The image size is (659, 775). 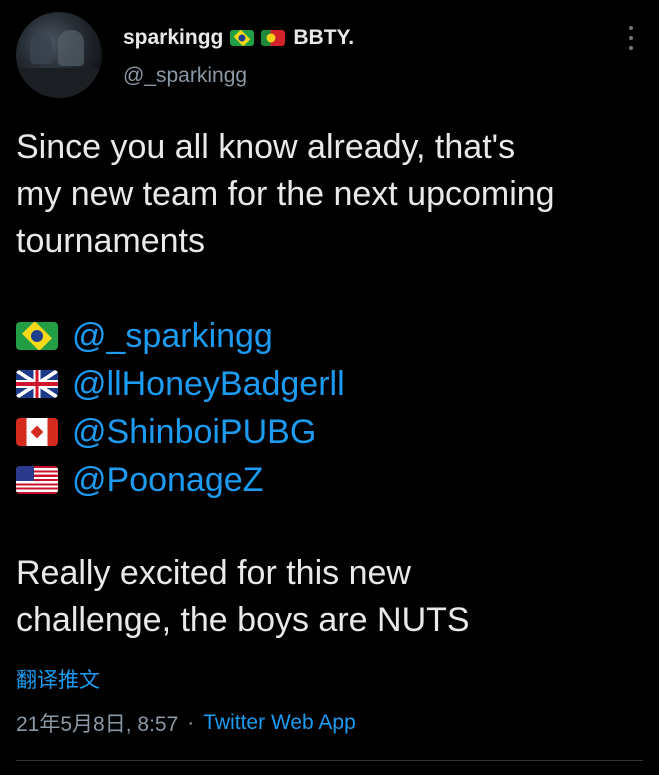 I want to click on mention-item: @ShinboiPUBG, so click(x=180, y=432).